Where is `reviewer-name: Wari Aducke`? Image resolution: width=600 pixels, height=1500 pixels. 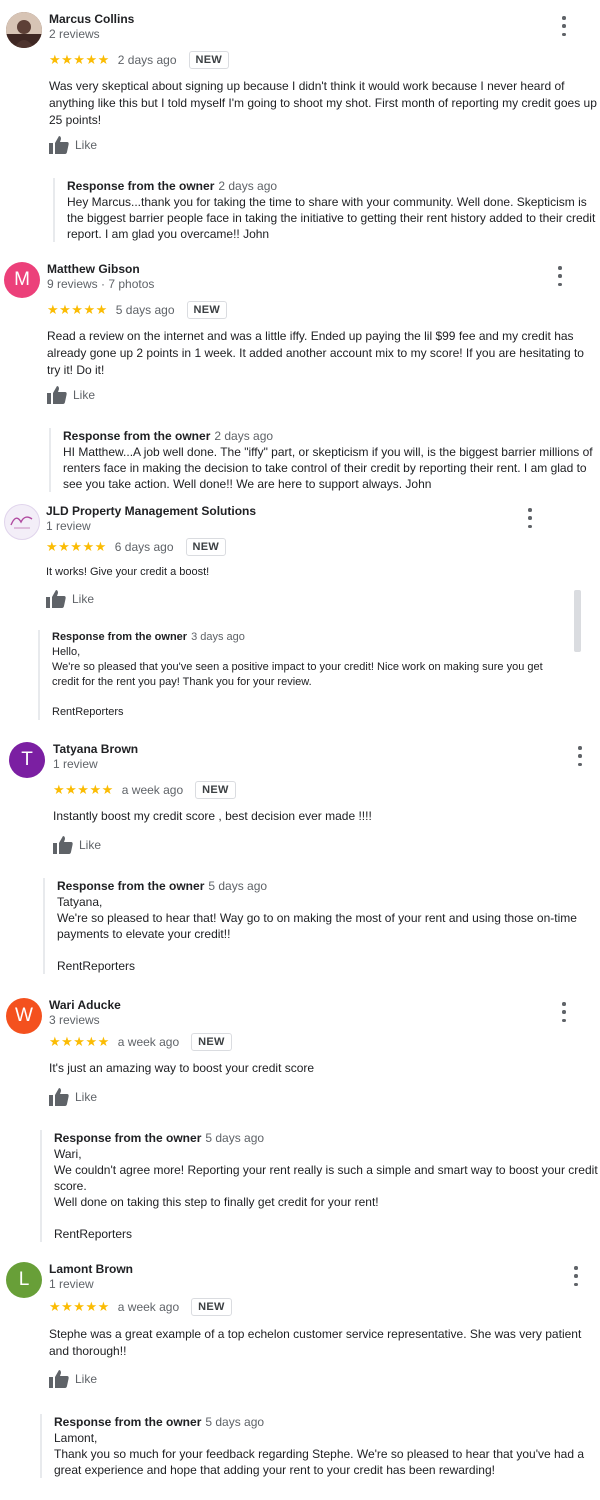 reviewer-name: Wari Aducke is located at coordinates (85, 1005).